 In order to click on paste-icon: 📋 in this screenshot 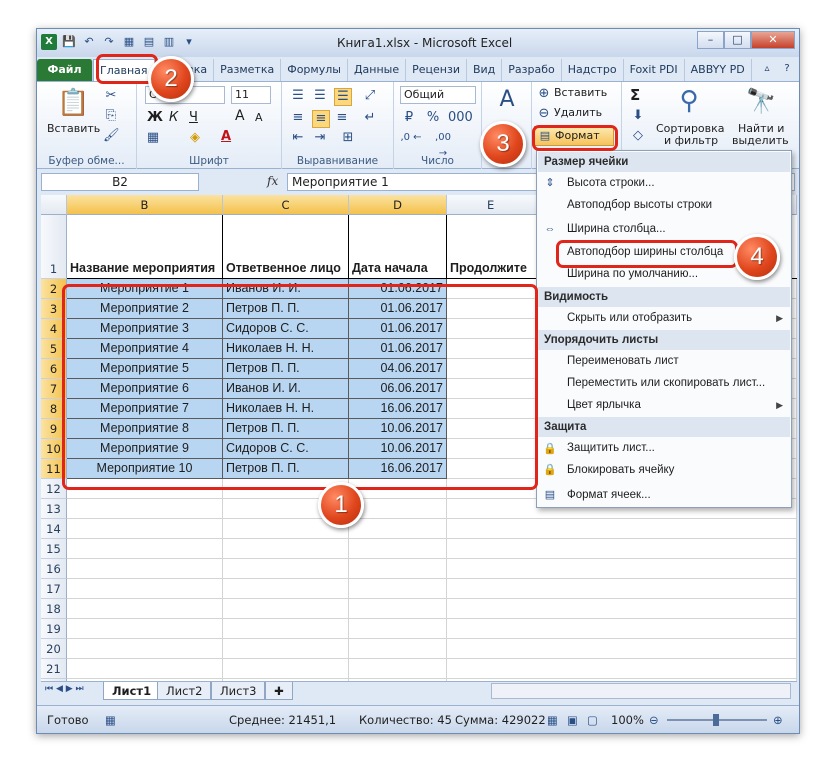, I will do `click(73, 103)`.